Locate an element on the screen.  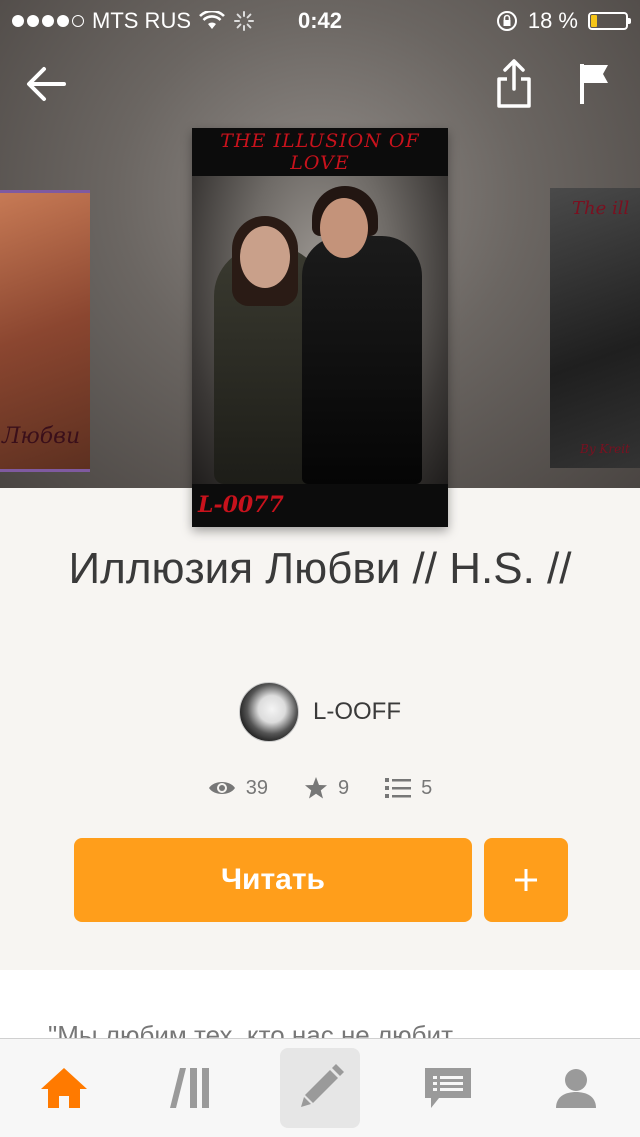
tab-messages is located at coordinates (448, 1088).